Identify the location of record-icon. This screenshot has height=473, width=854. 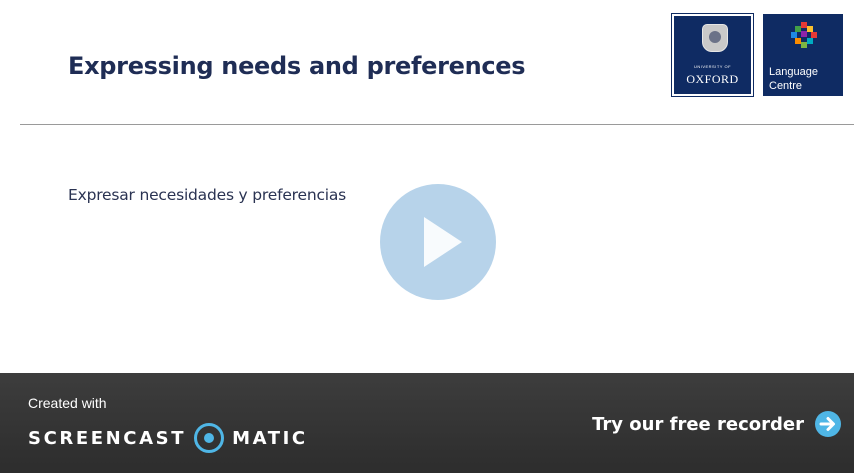
(209, 438).